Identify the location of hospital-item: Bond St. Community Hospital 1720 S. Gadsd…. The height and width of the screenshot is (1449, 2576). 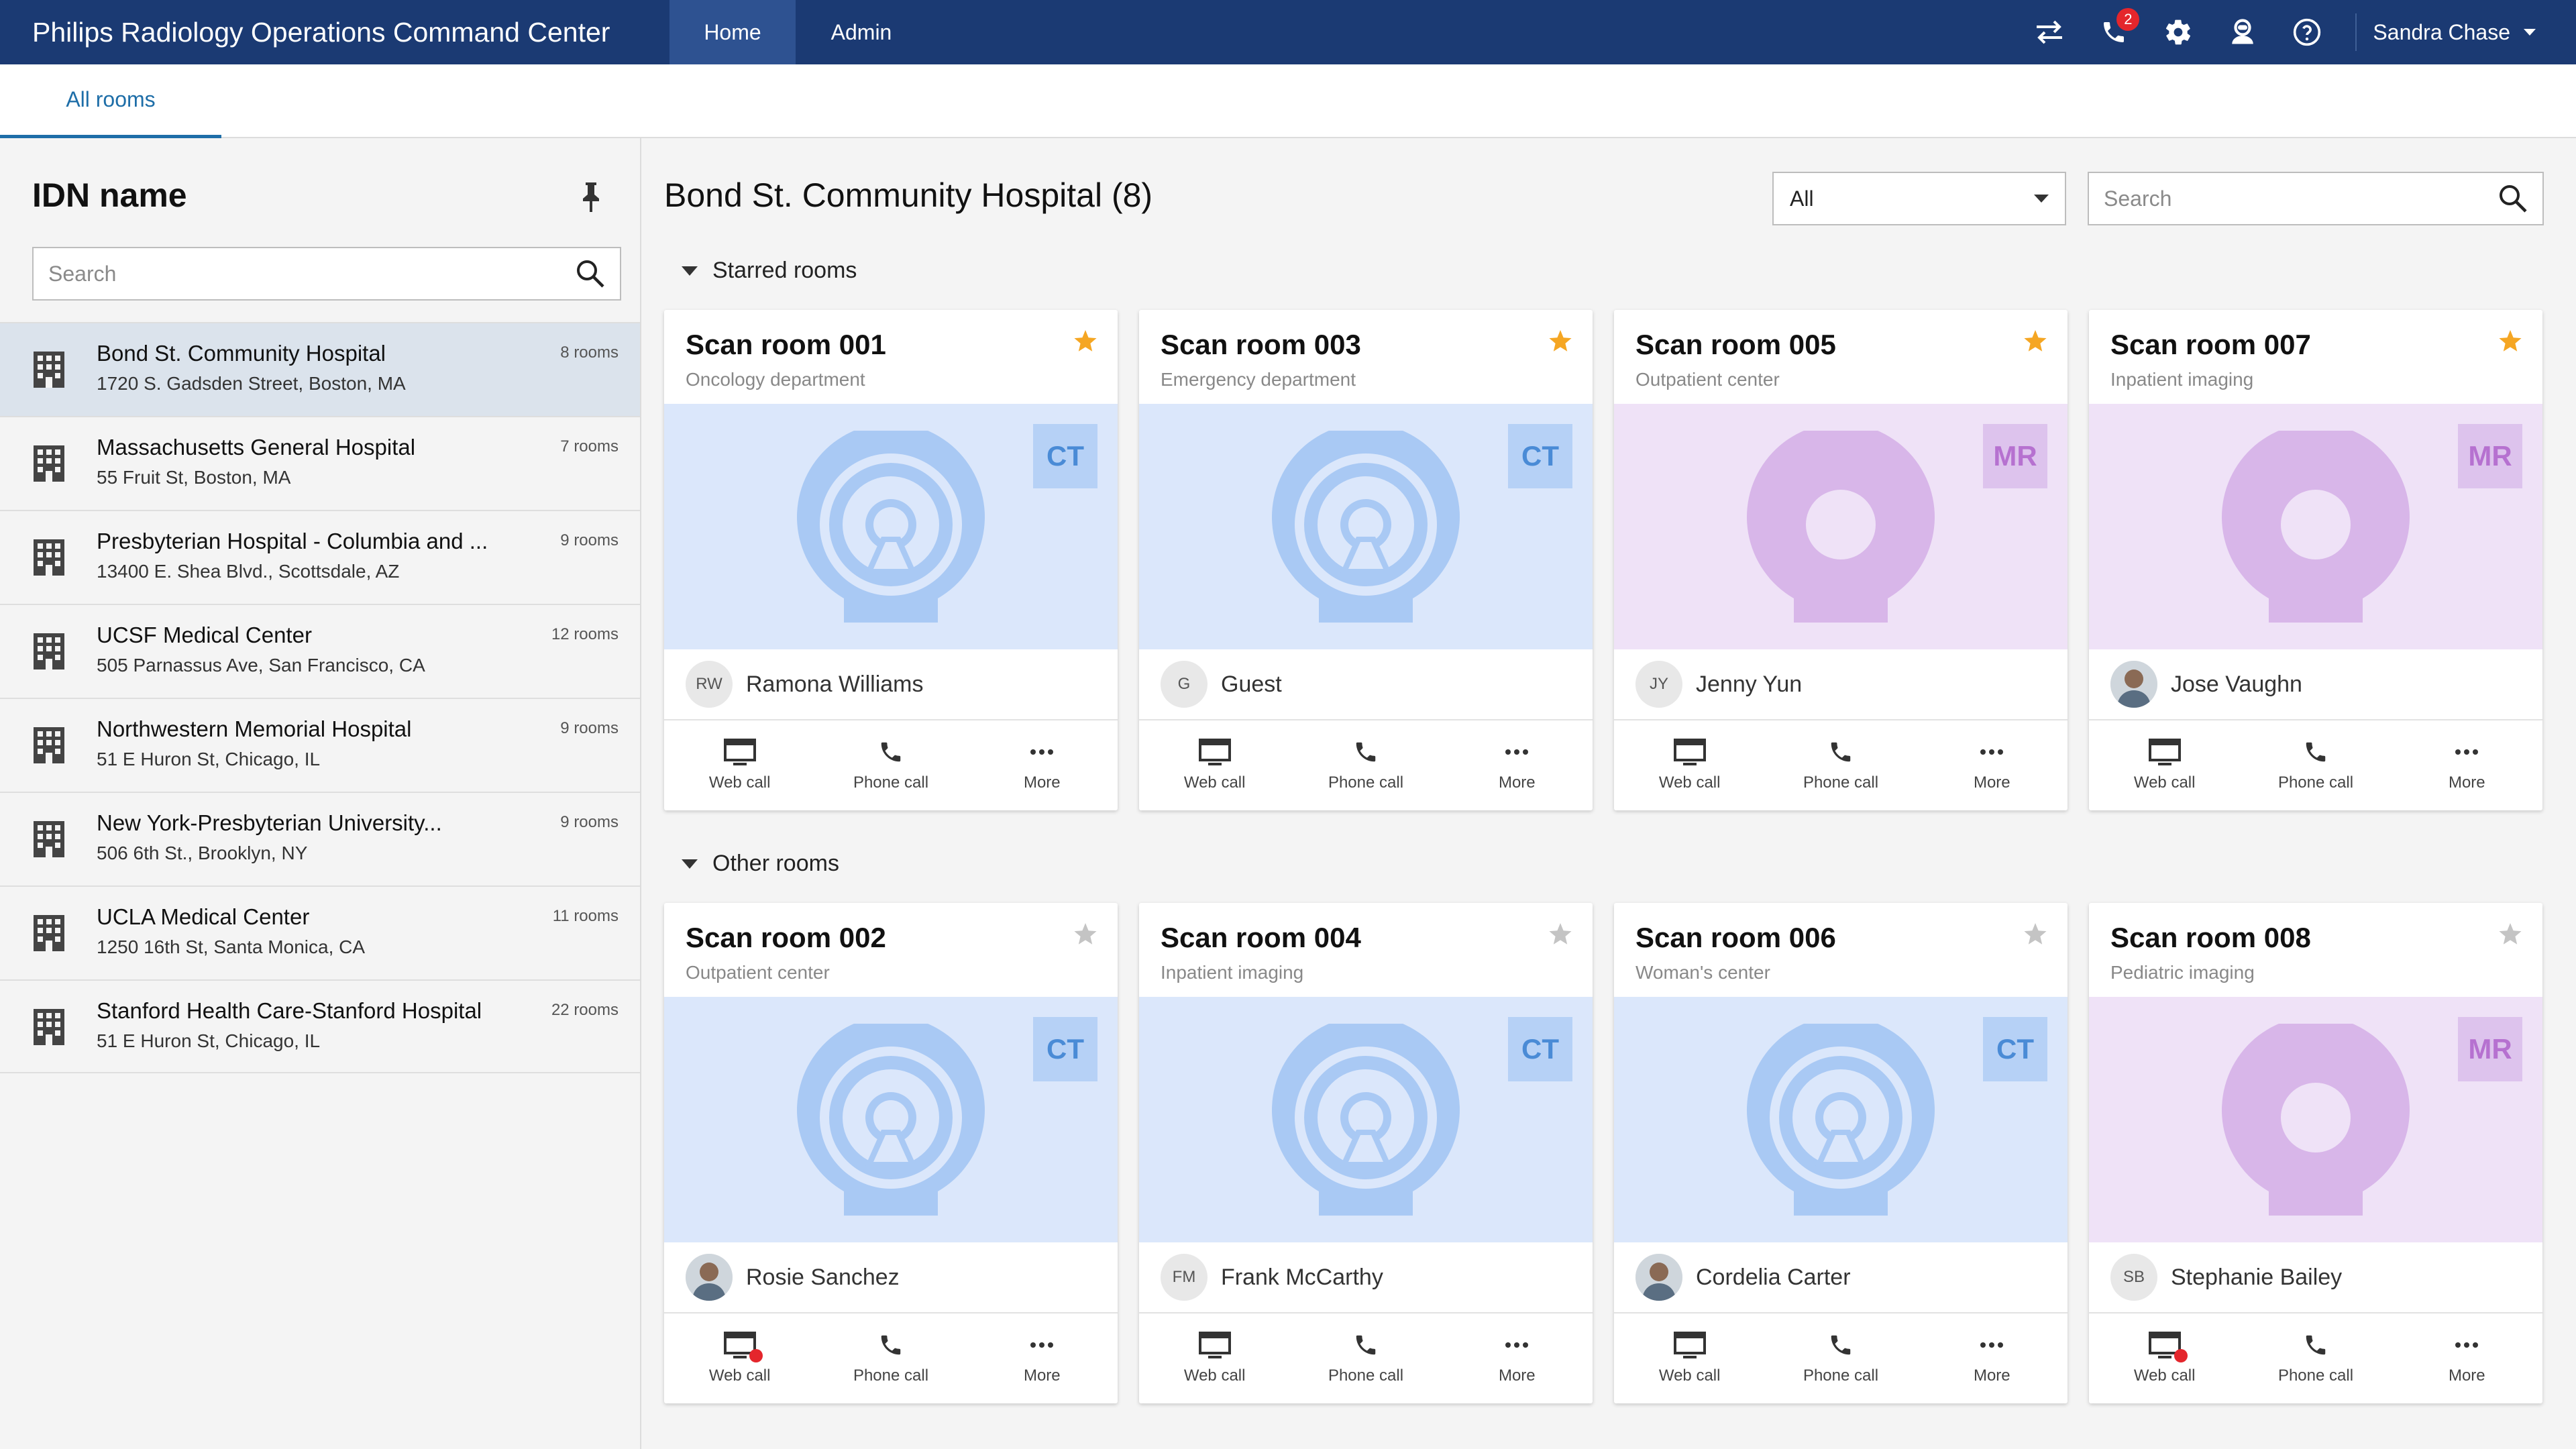
(320, 369).